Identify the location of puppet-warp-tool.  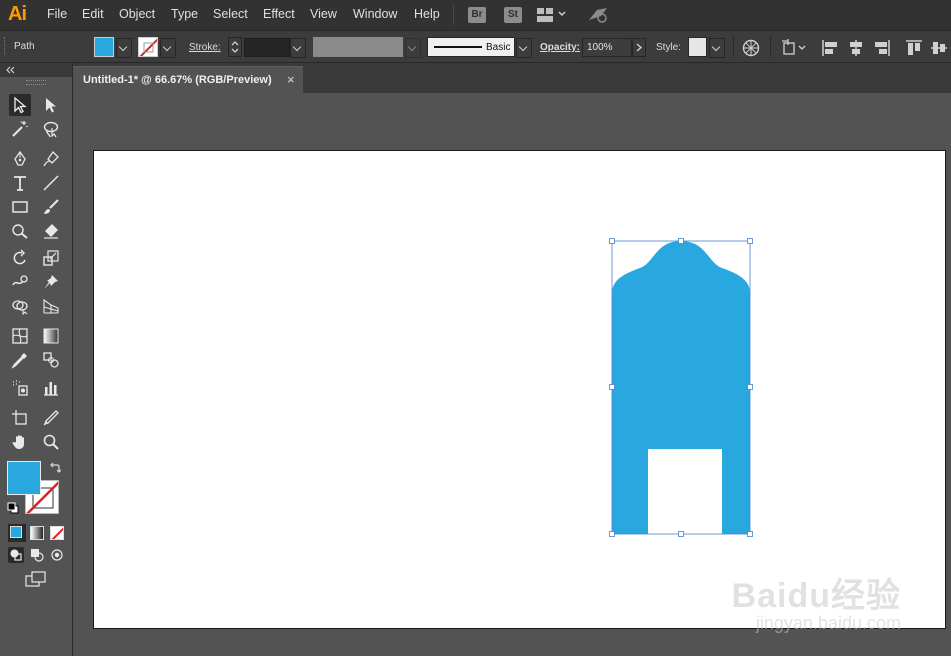
(51, 282).